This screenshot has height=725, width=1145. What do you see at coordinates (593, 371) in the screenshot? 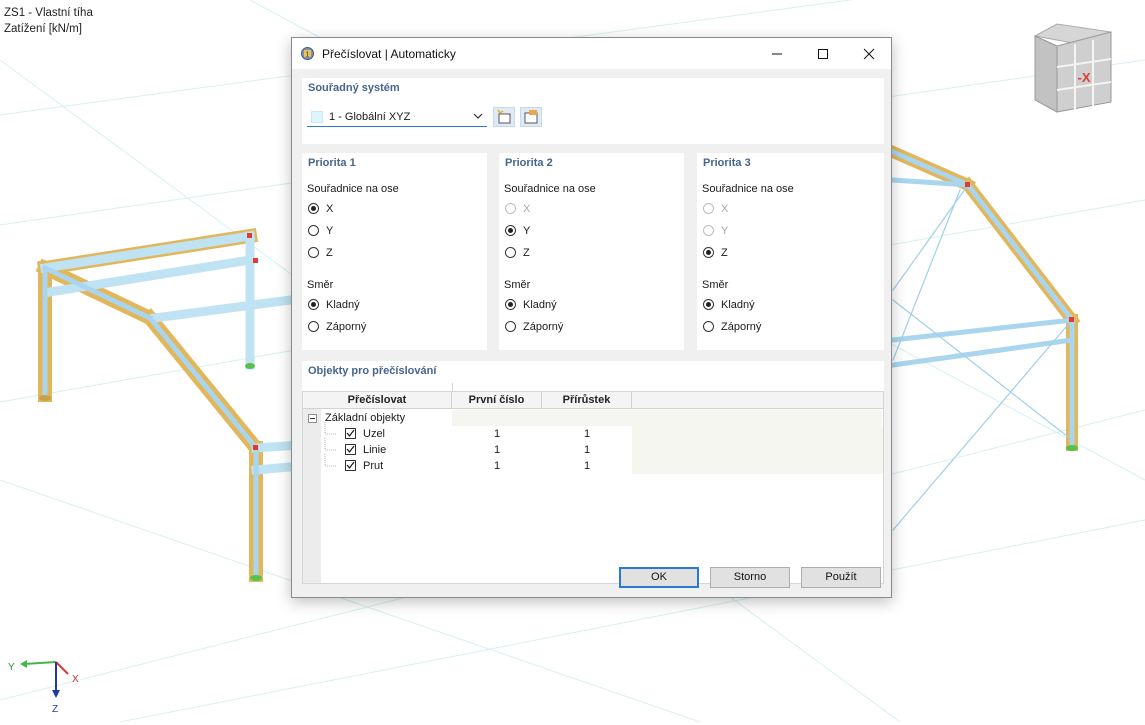
I see `objects-panel-header: Objekty pro přečíslování` at bounding box center [593, 371].